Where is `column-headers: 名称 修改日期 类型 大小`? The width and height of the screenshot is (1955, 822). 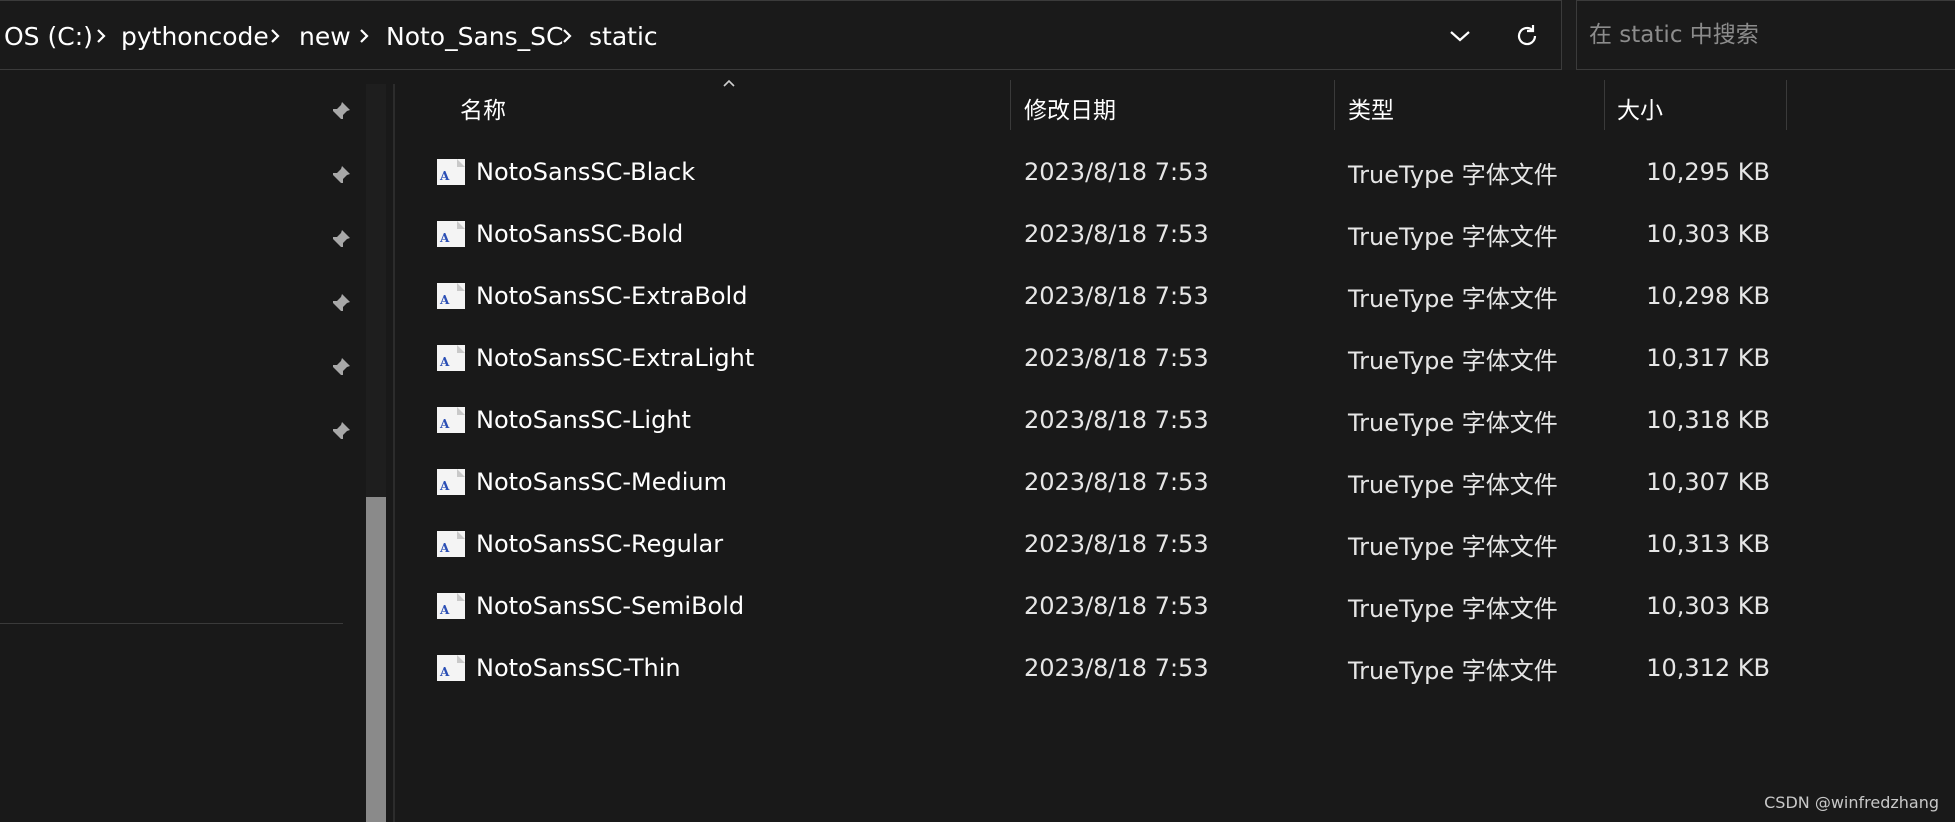 column-headers: 名称 修改日期 类型 大小 is located at coordinates (977, 108).